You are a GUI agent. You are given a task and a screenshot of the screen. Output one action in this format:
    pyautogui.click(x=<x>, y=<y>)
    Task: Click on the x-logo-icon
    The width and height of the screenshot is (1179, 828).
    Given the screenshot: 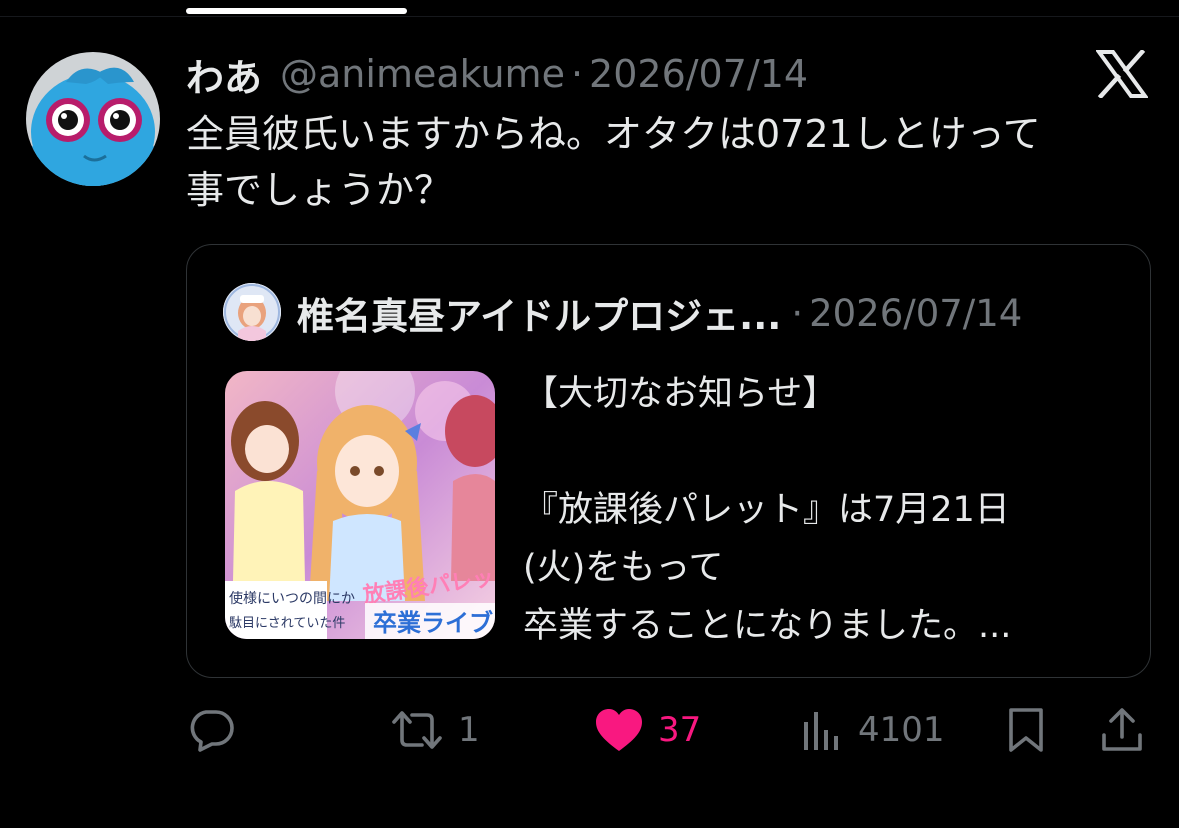 What is the action you would take?
    pyautogui.click(x=1122, y=74)
    